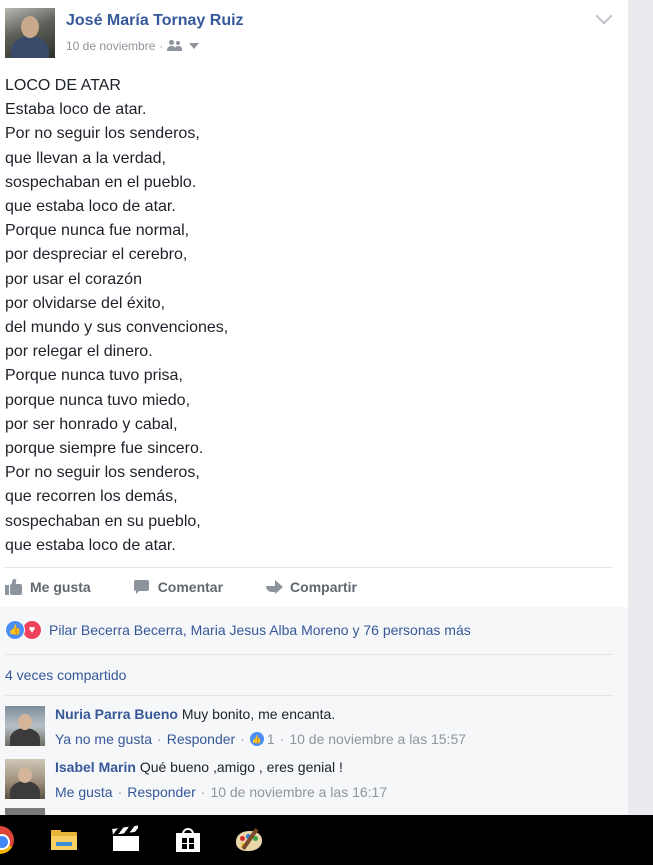 The image size is (653, 865). What do you see at coordinates (15, 840) in the screenshot?
I see `chrome-taskbar-button` at bounding box center [15, 840].